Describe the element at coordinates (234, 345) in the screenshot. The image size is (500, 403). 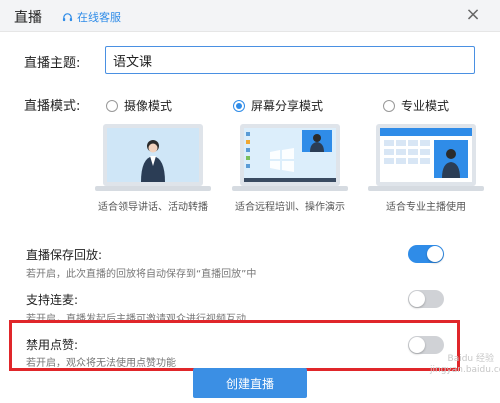
I see `highlight-box` at that location.